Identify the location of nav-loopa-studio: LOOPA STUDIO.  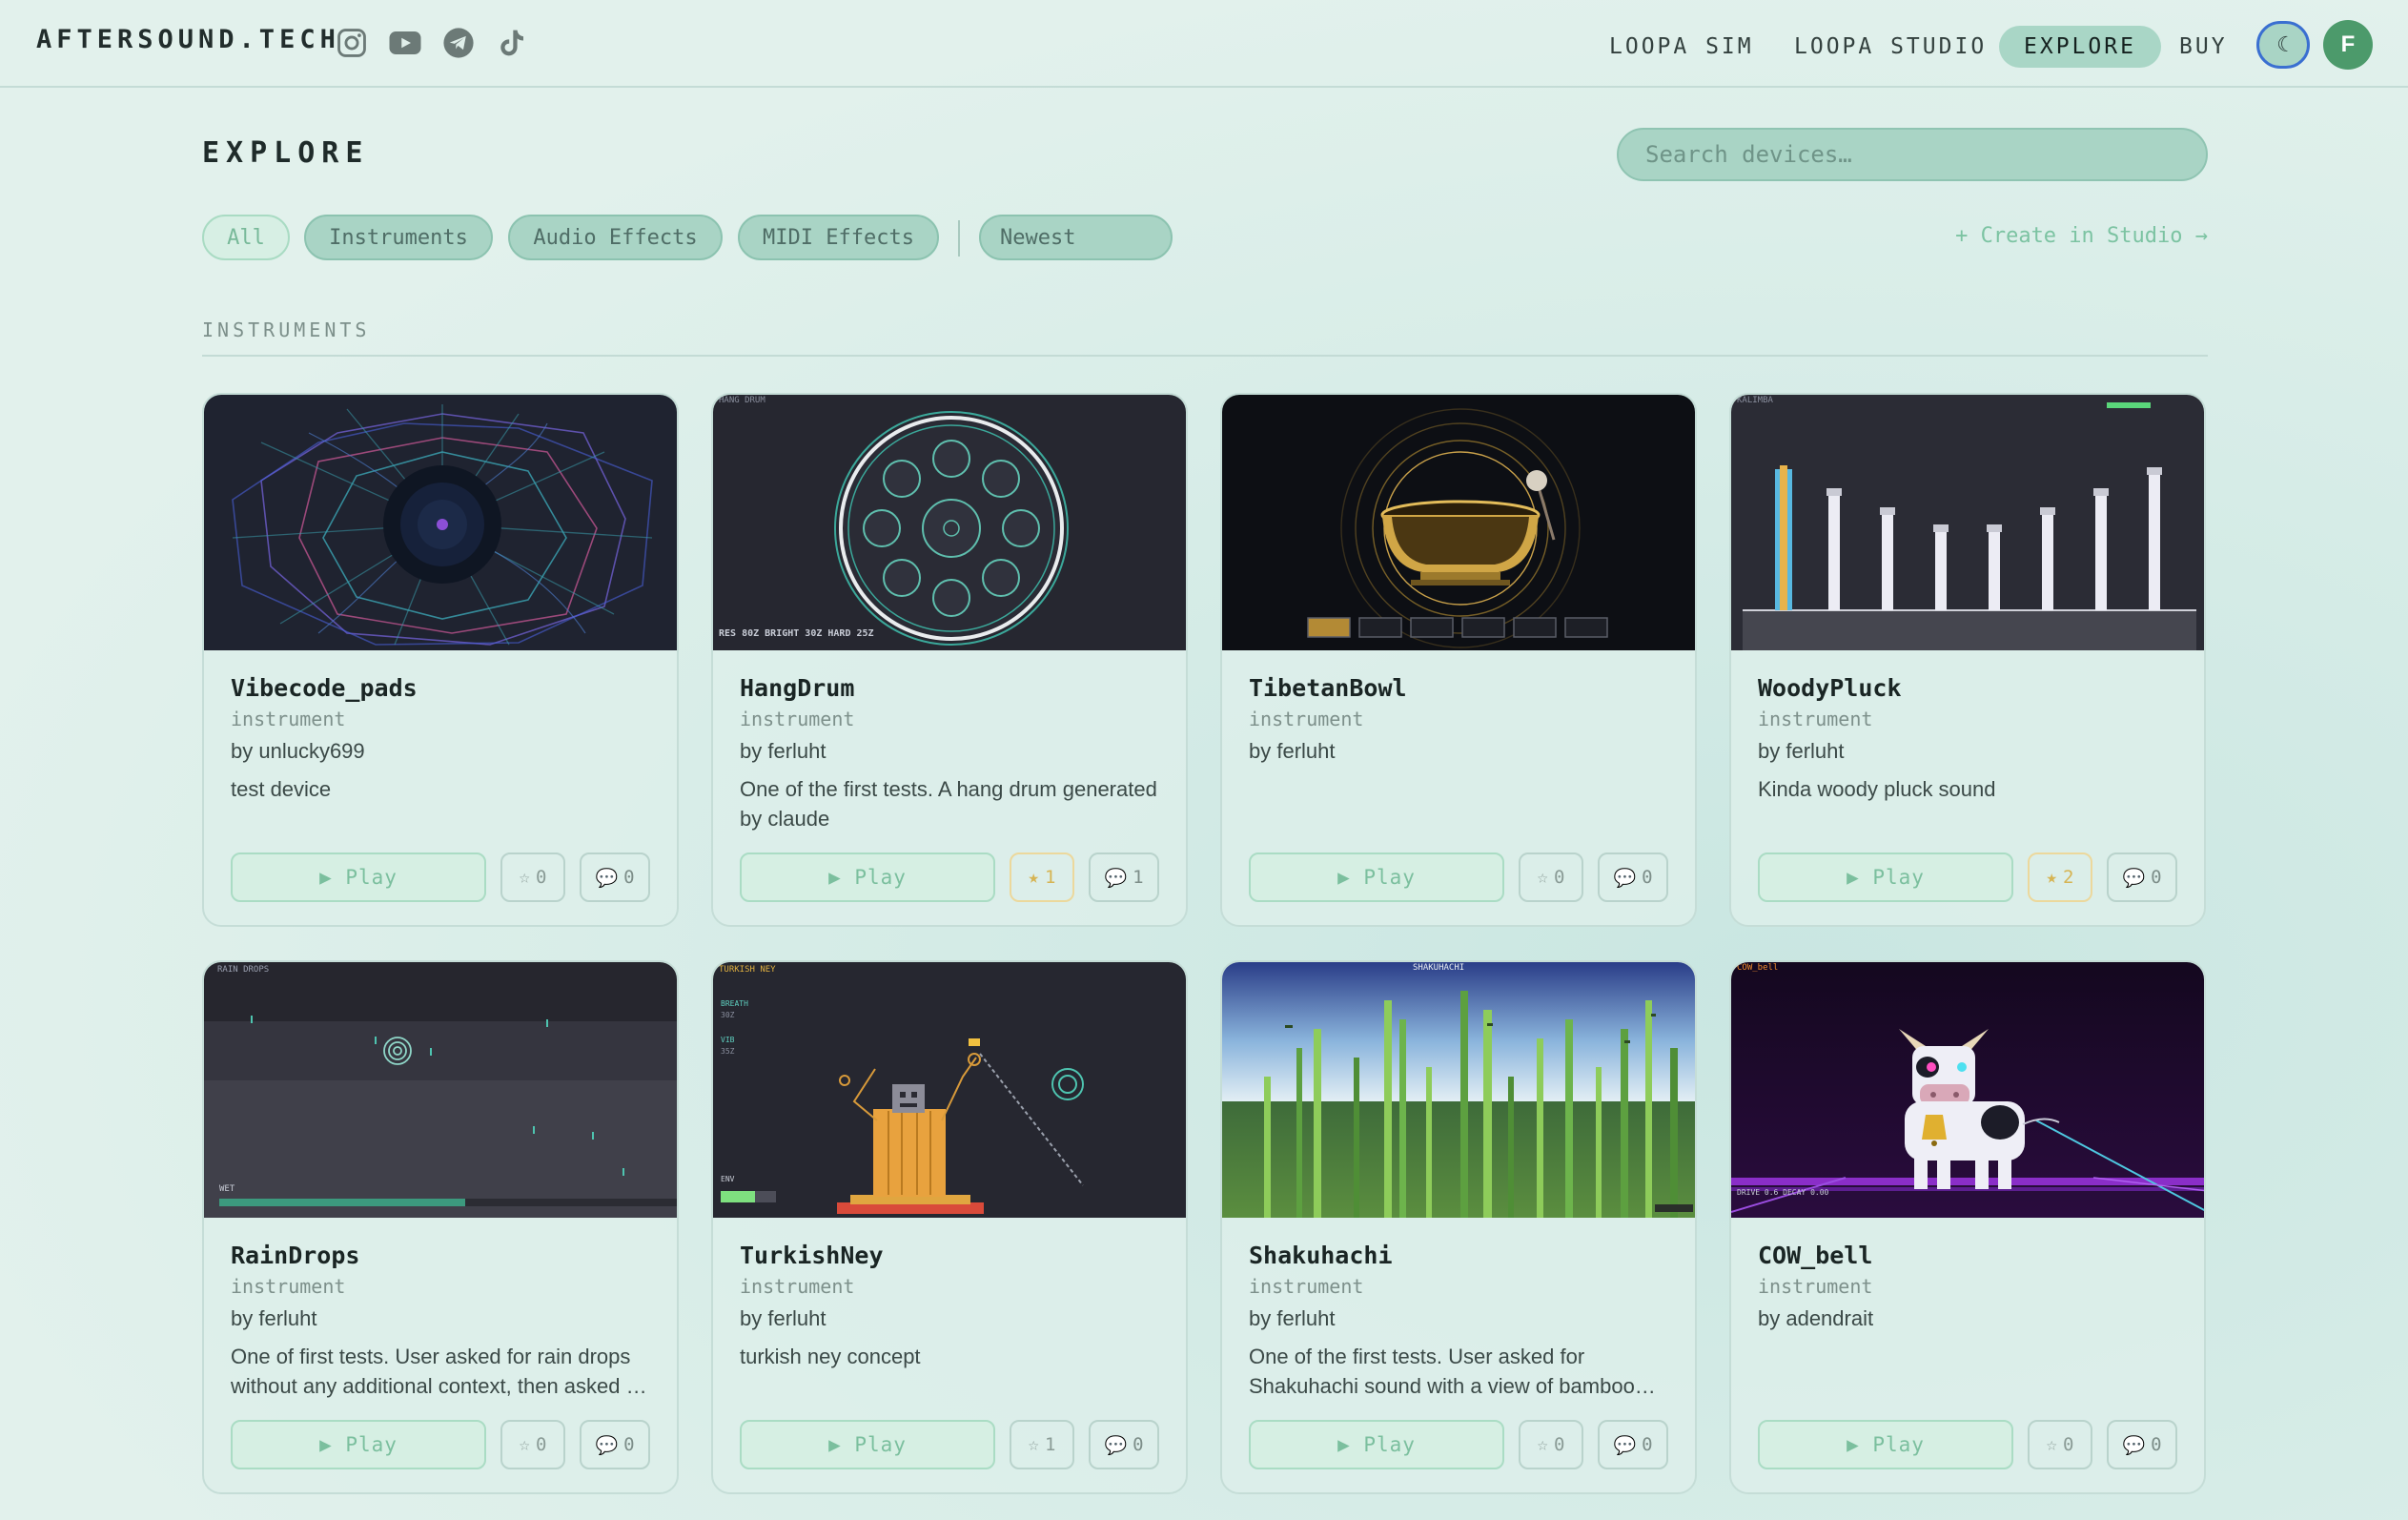
(1890, 47).